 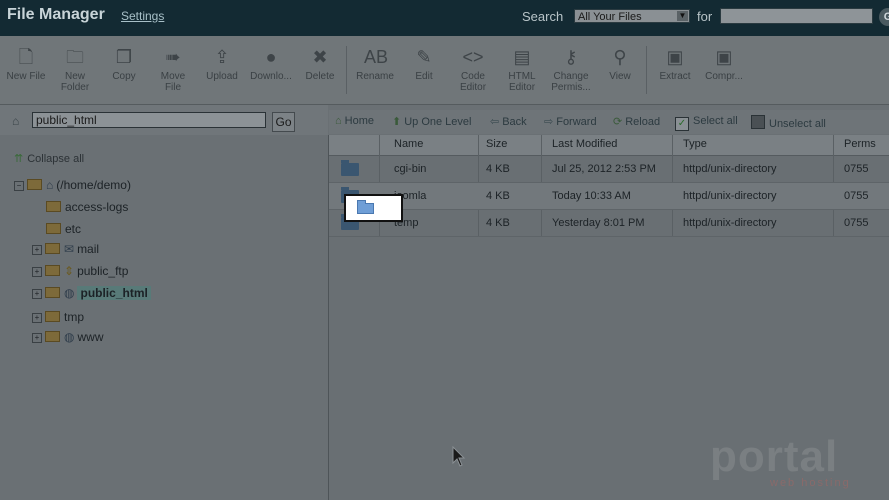 What do you see at coordinates (19, 186) in the screenshot?
I see `collapse-toggle-icon: −` at bounding box center [19, 186].